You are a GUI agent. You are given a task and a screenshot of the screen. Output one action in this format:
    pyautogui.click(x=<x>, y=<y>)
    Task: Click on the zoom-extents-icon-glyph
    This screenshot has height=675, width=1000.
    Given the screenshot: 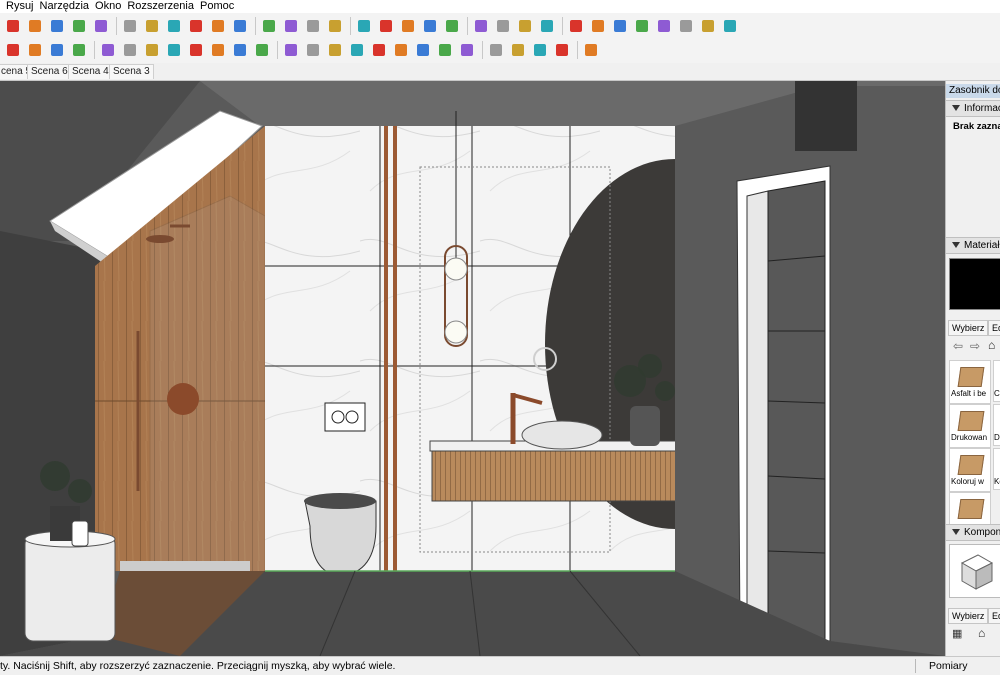 What is the action you would take?
    pyautogui.click(x=240, y=26)
    